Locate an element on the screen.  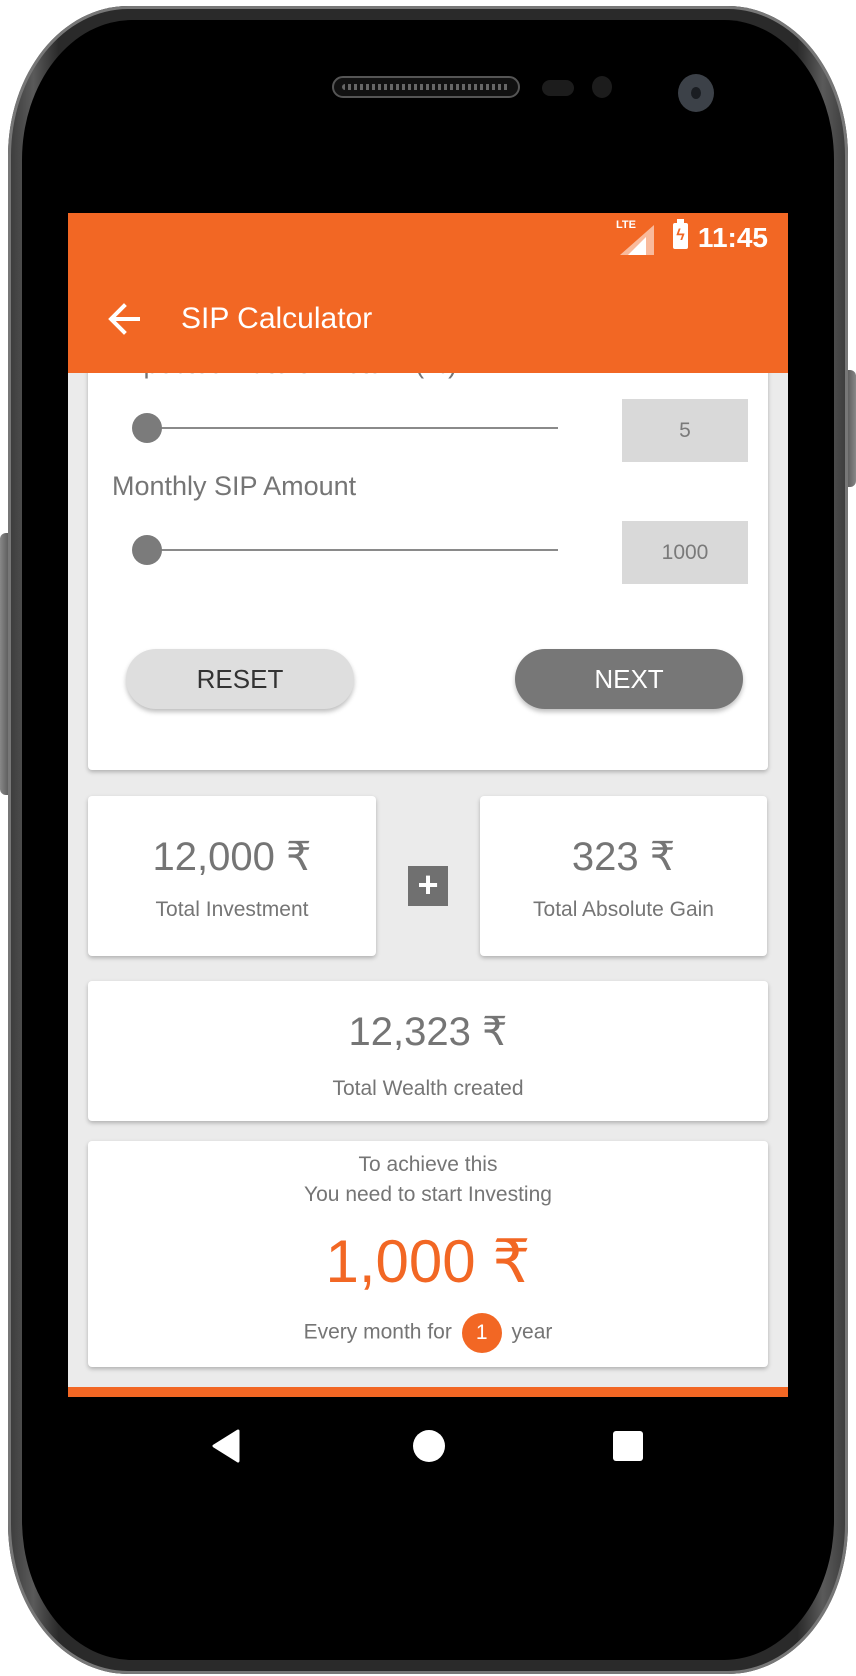
absolute-gain-value: 323 ₹ is located at coordinates (623, 857).